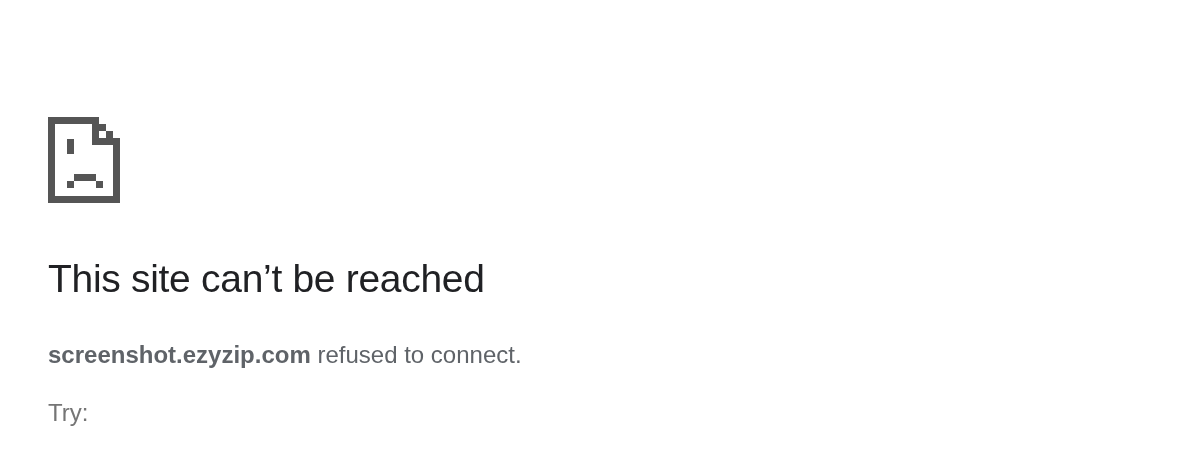  I want to click on suggestions-label: Try:, so click(68, 413).